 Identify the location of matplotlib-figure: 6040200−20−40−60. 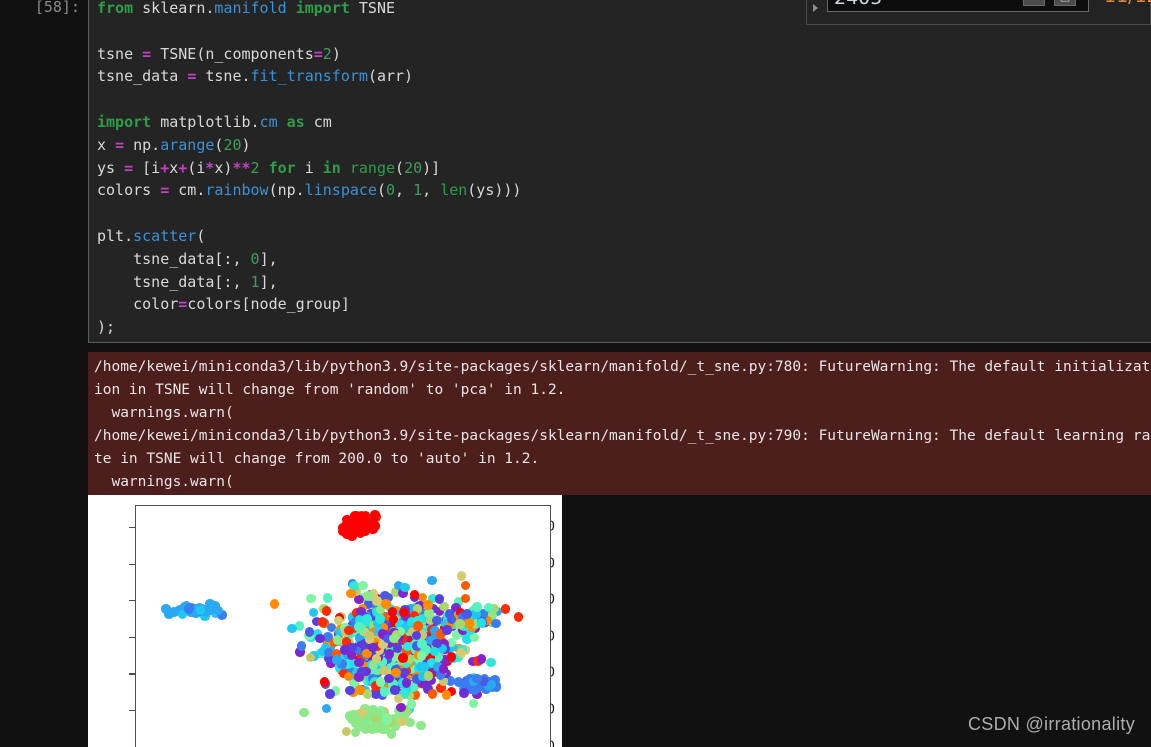
(325, 621).